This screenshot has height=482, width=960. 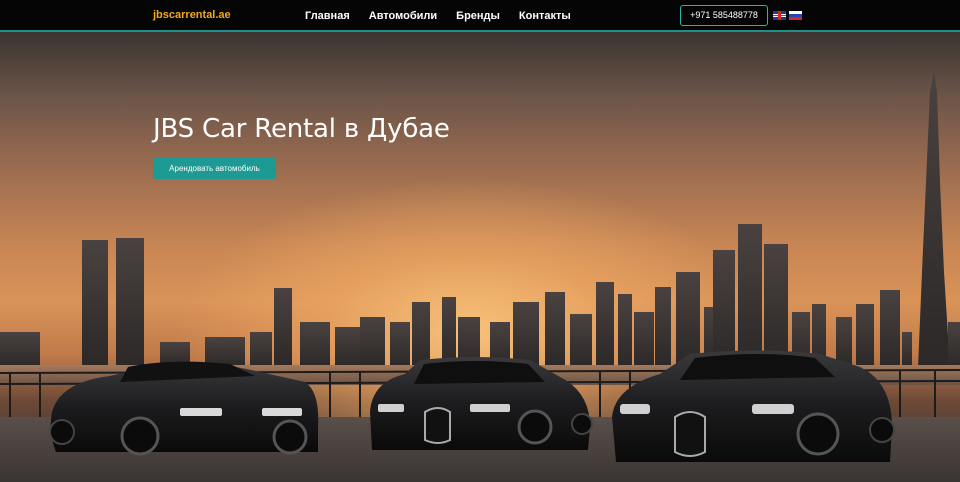 I want to click on main-nav: Главная Автомобили Бренды Контакты, so click(x=447, y=16).